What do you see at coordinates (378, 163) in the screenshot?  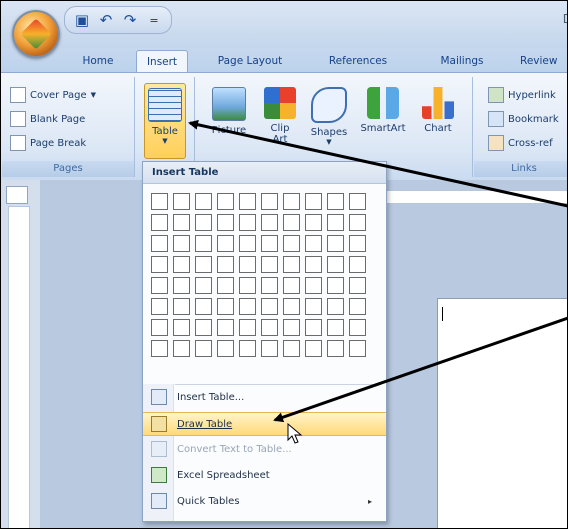 I see `arrow-to-table-button` at bounding box center [378, 163].